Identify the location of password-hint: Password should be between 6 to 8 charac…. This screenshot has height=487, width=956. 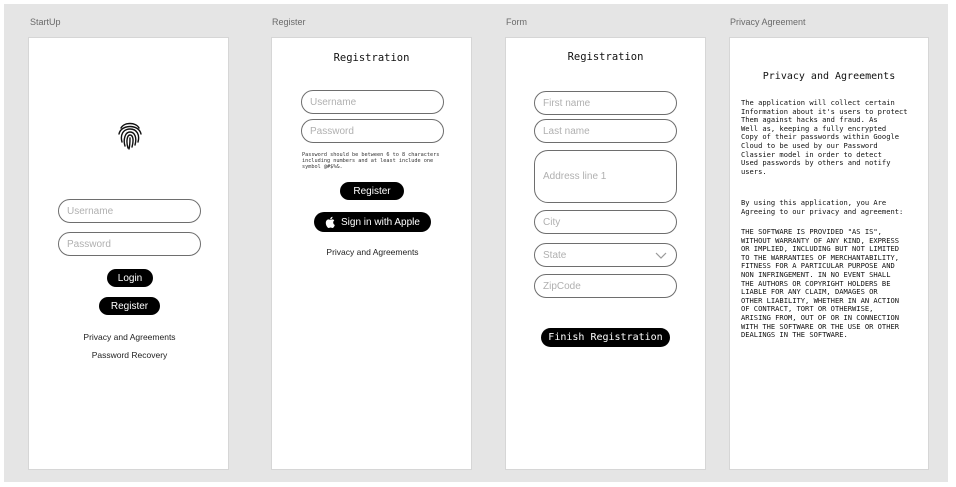
(371, 161).